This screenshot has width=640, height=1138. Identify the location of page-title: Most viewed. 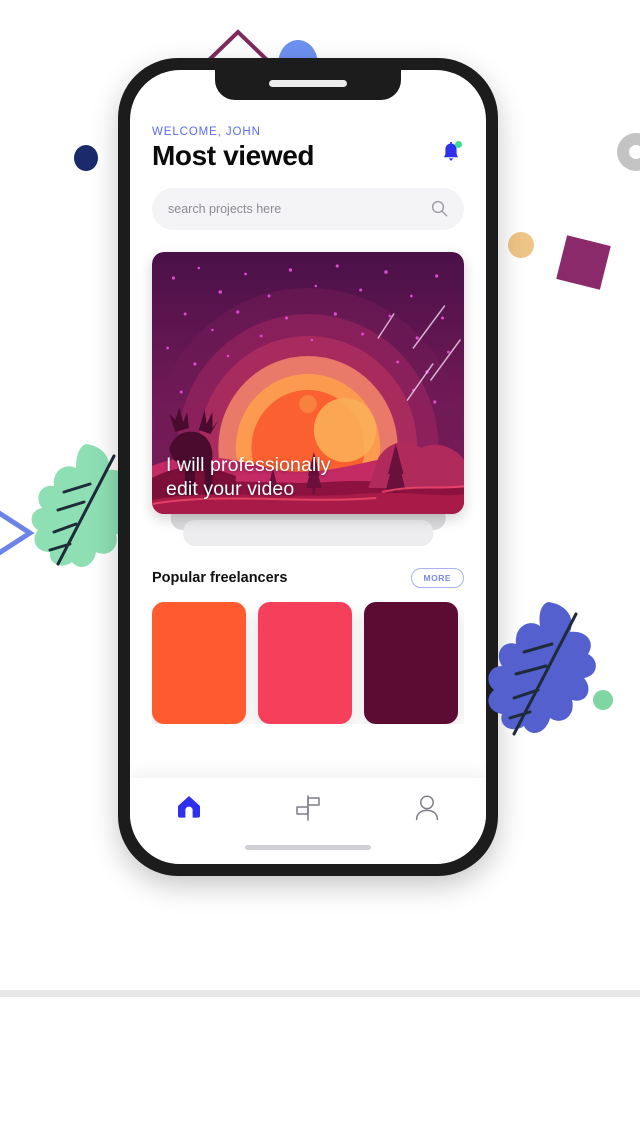
(233, 155).